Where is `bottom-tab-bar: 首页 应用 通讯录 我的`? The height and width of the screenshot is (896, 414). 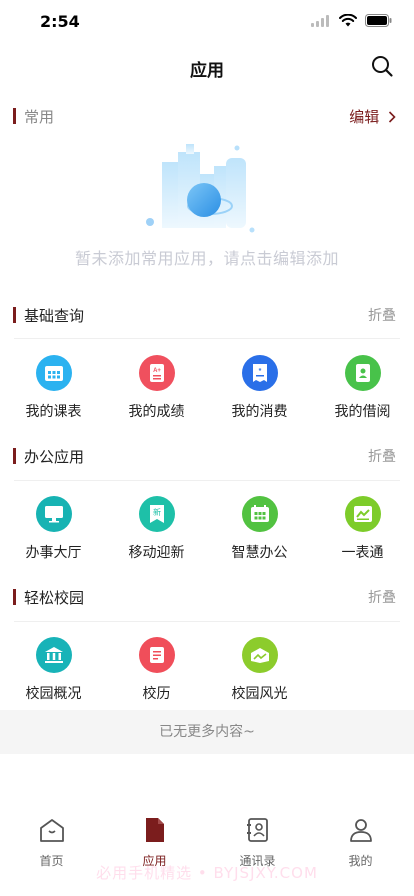
bottom-tab-bar: 首页 应用 通讯录 我的 is located at coordinates (207, 840).